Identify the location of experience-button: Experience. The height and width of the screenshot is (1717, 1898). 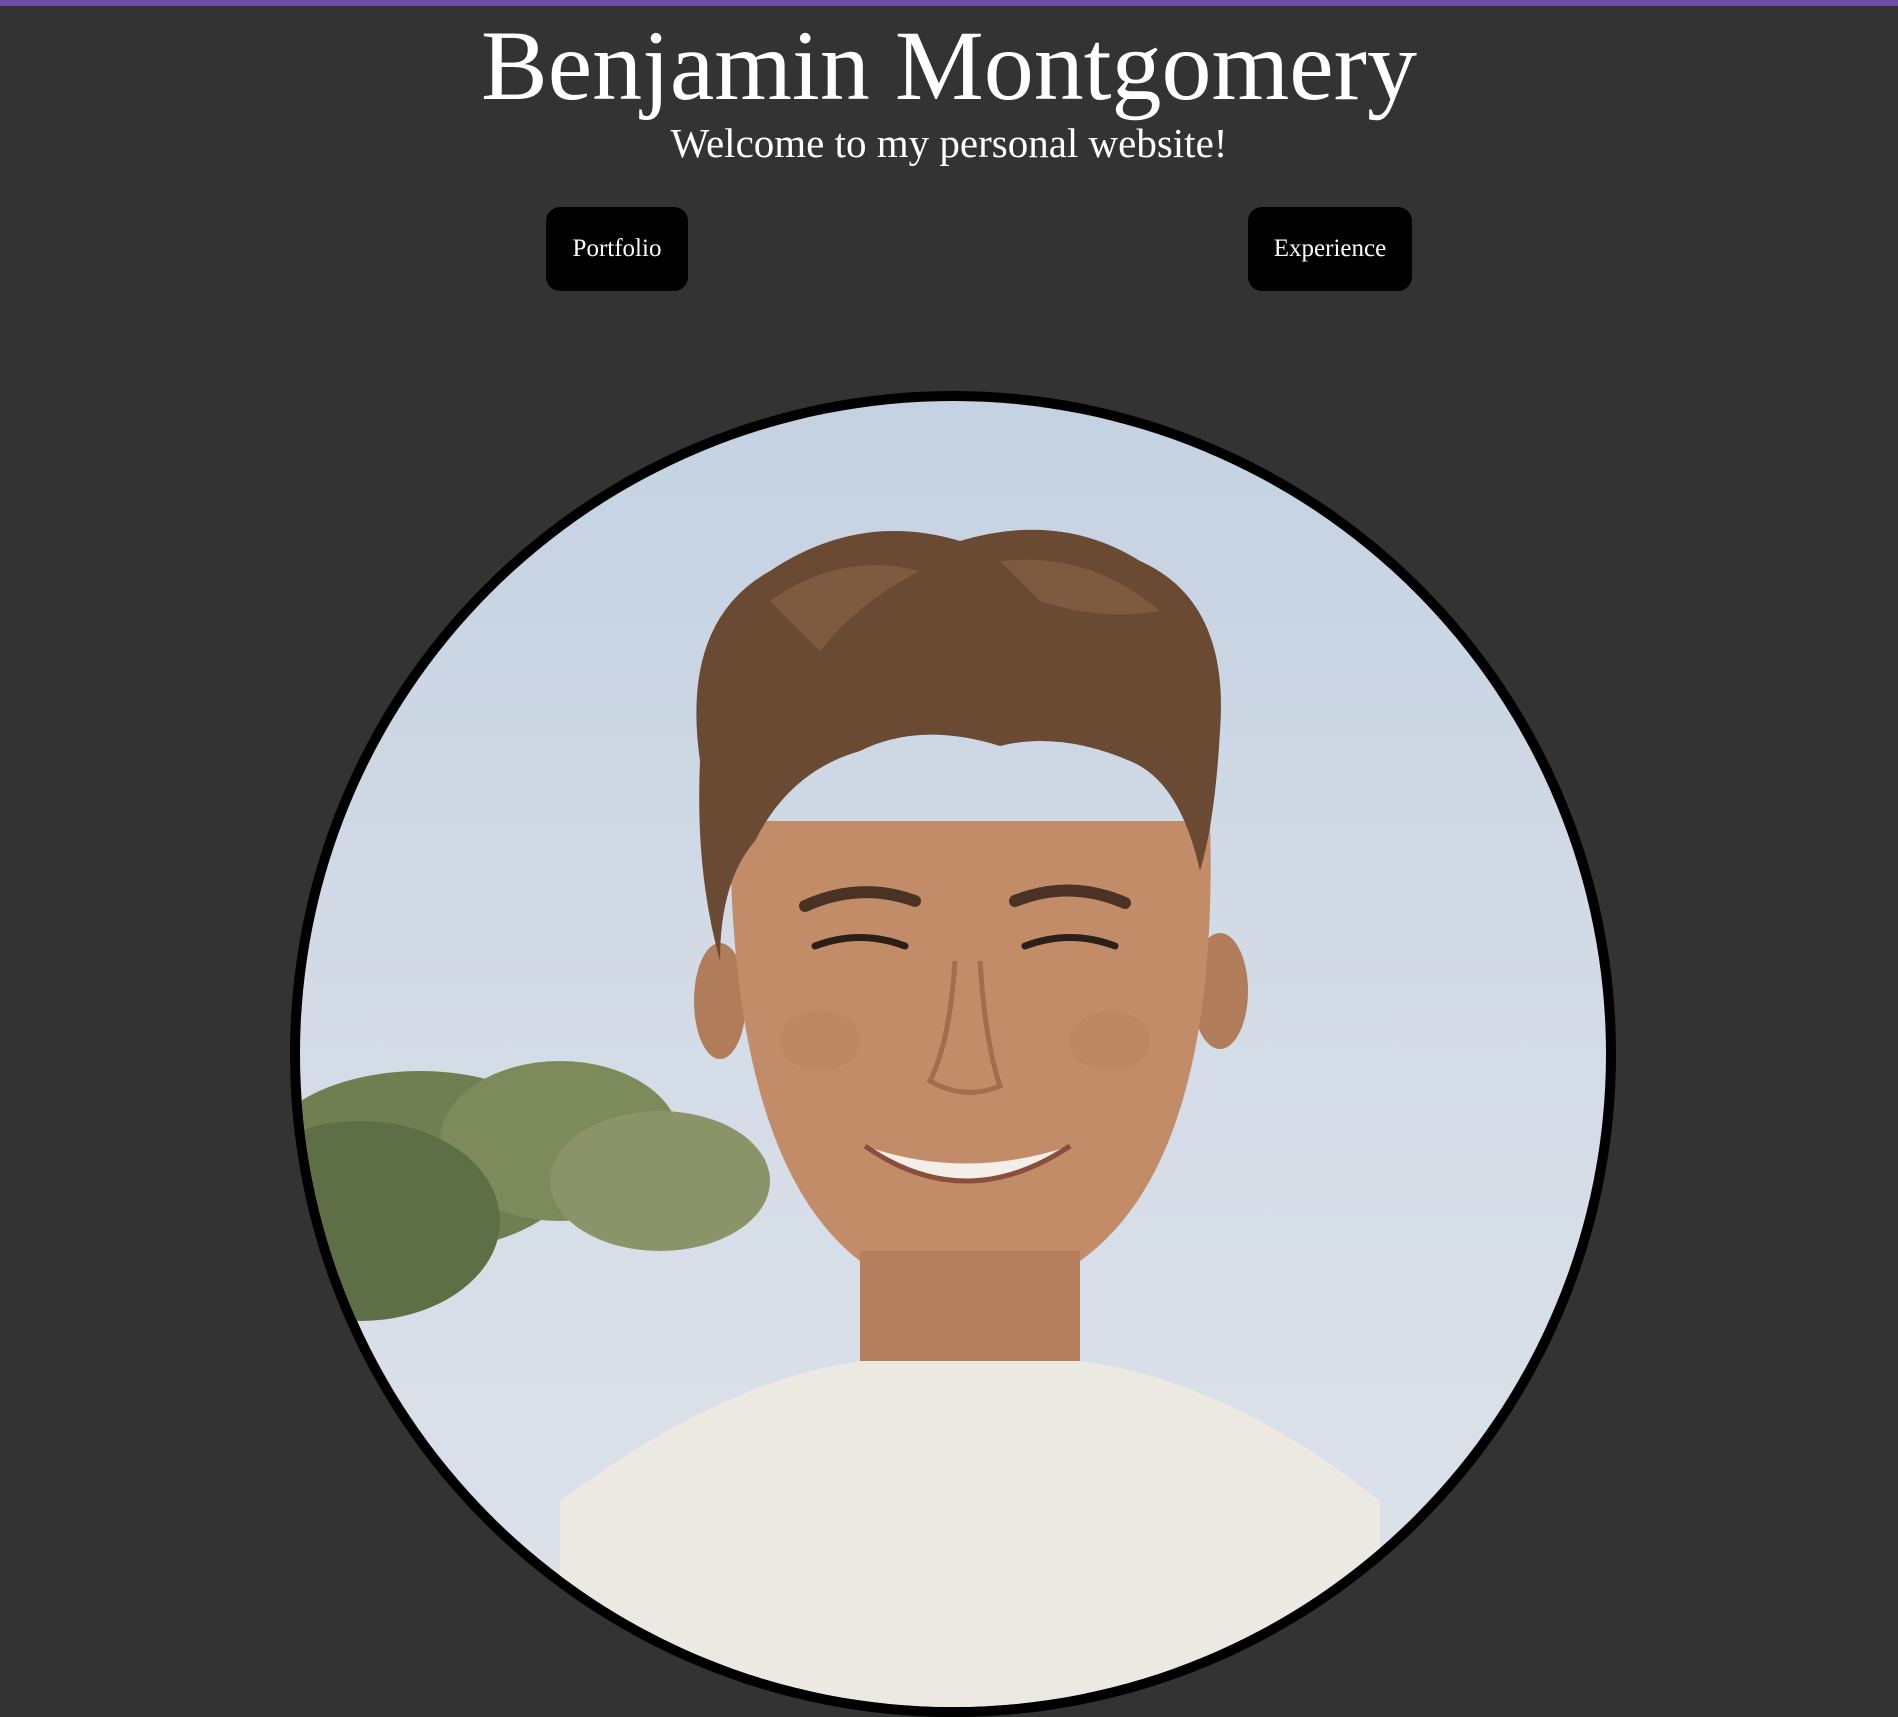
(1330, 249).